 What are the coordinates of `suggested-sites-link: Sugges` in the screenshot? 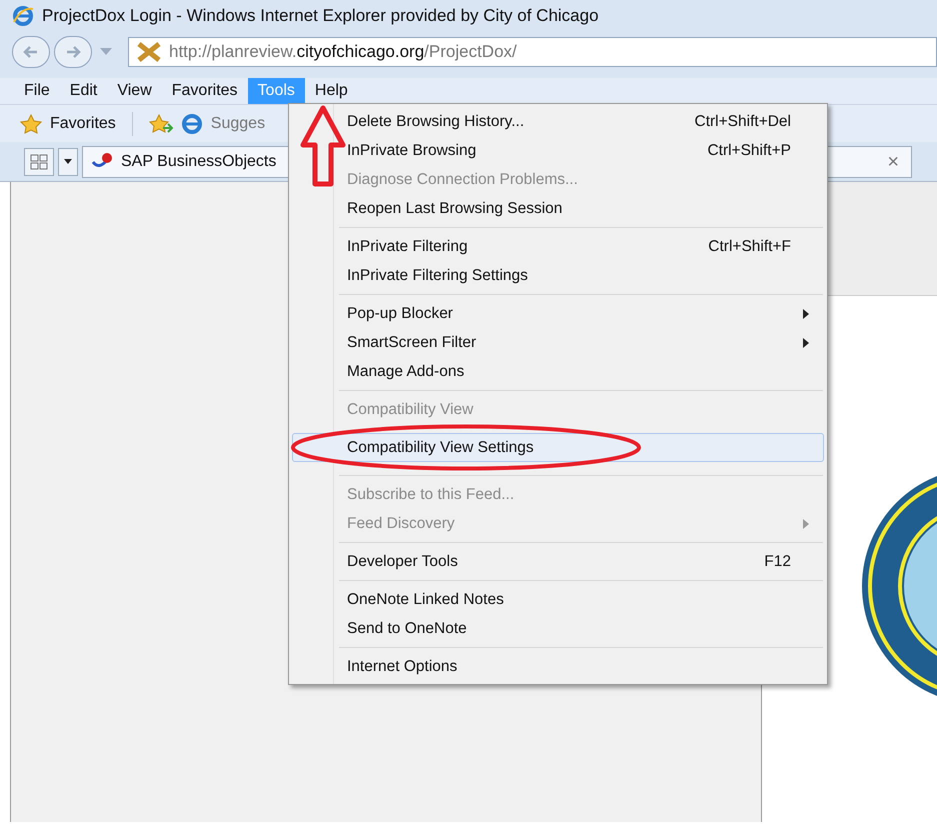 It's located at (238, 124).